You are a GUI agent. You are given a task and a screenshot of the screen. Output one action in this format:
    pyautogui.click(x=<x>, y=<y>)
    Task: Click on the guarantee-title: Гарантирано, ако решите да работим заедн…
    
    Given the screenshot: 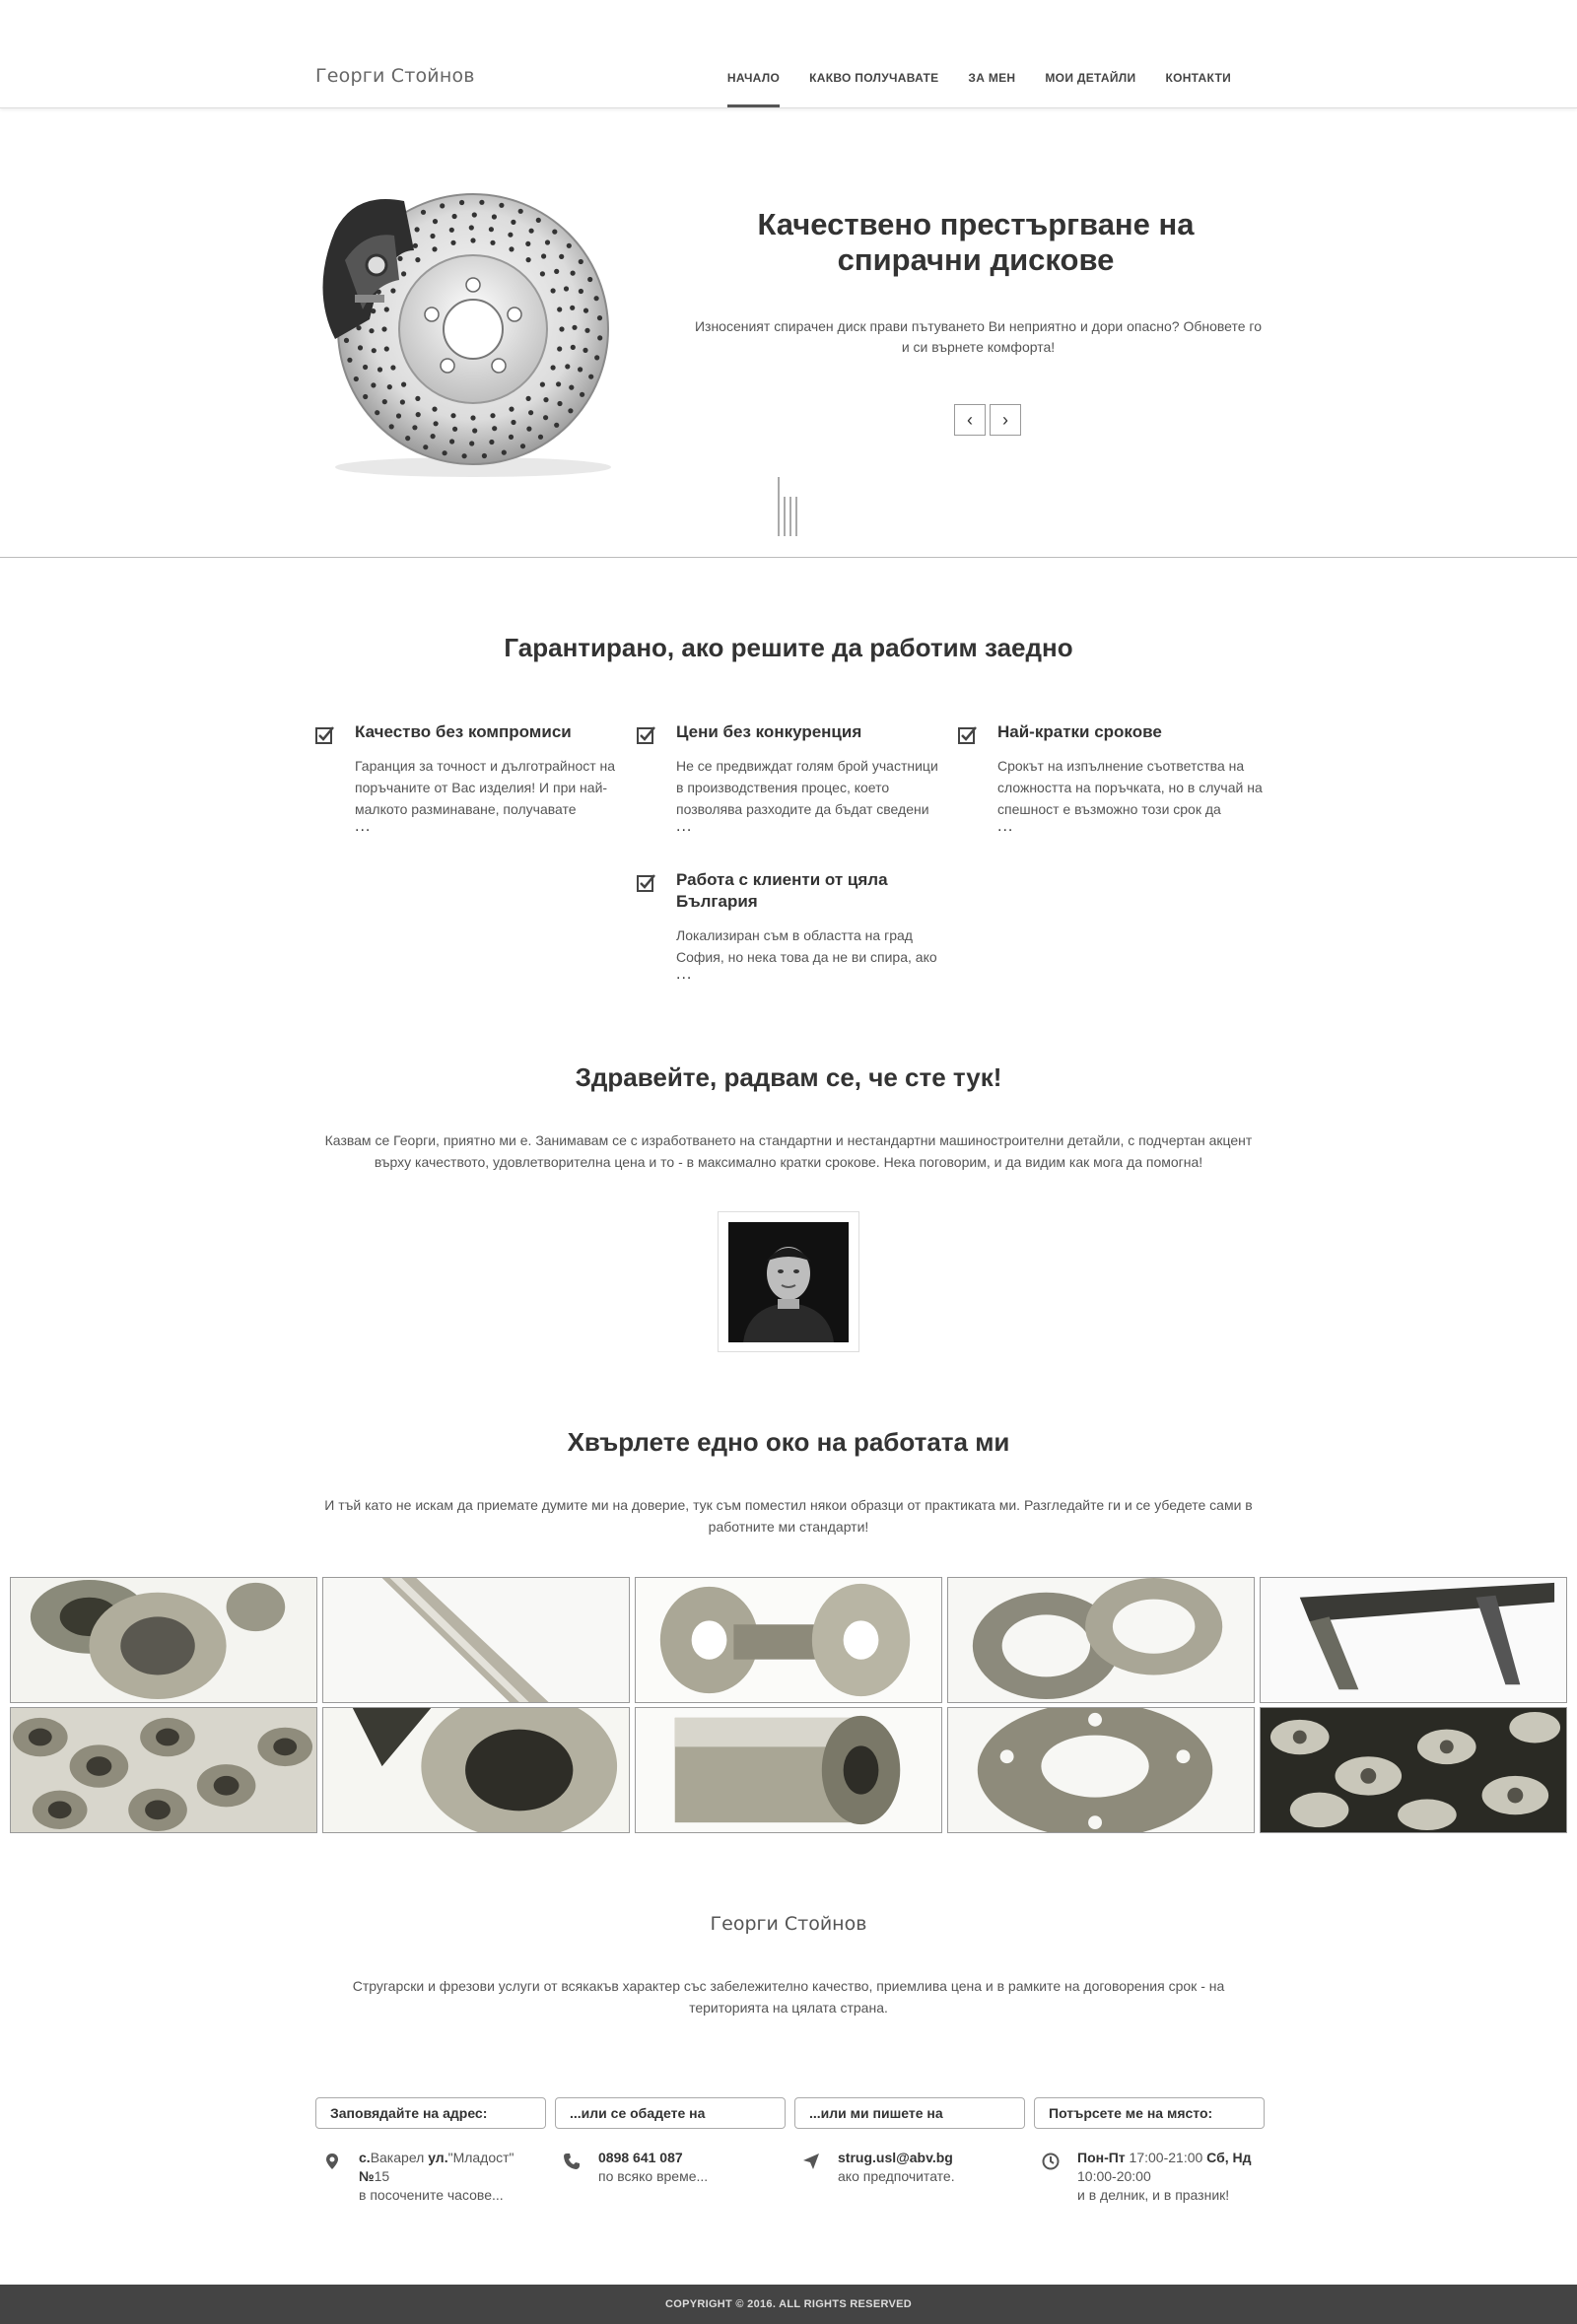 What is the action you would take?
    pyautogui.click(x=788, y=647)
    